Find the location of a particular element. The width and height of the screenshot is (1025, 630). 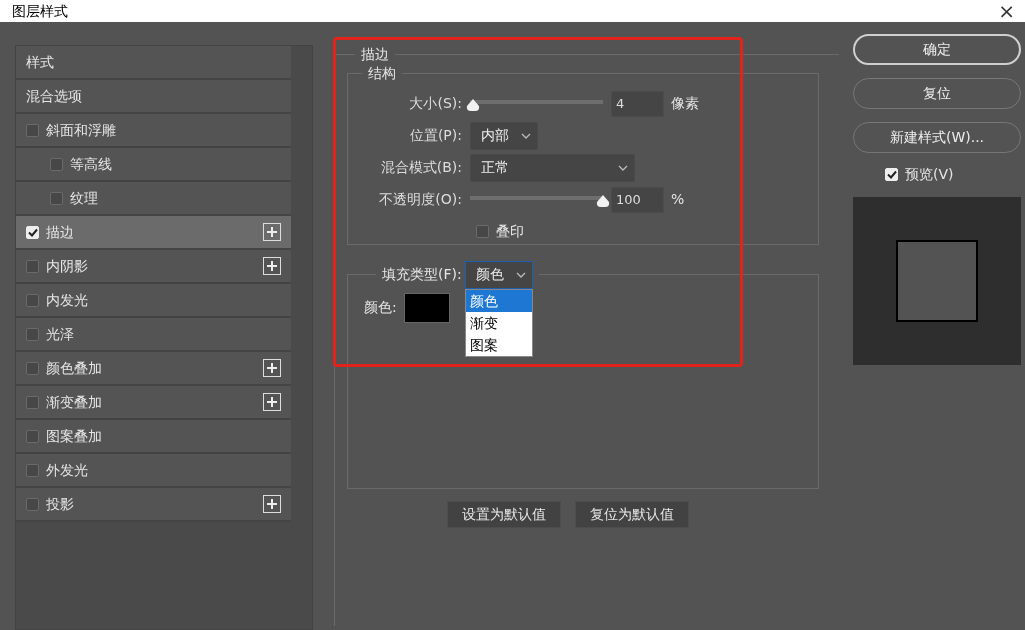

window-title: 图层样式 is located at coordinates (40, 11).